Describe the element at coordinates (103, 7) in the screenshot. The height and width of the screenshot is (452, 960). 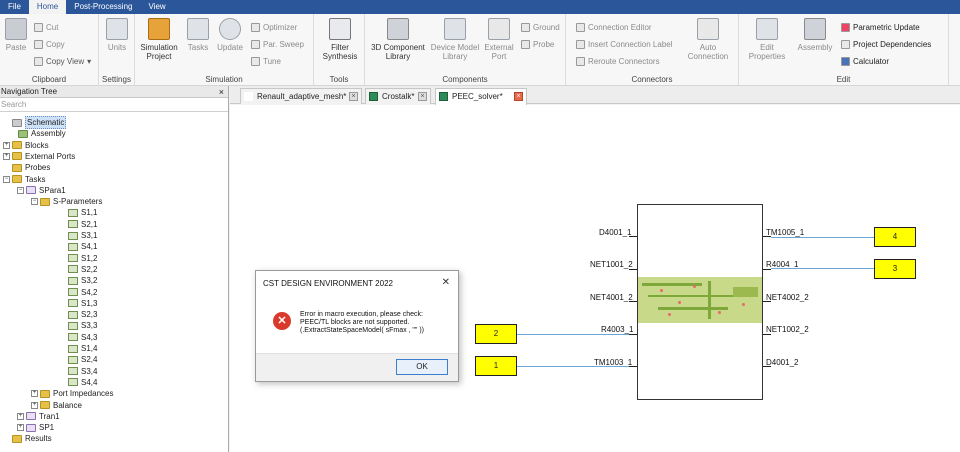
I see `menu-post-processing: Post-Processing` at that location.